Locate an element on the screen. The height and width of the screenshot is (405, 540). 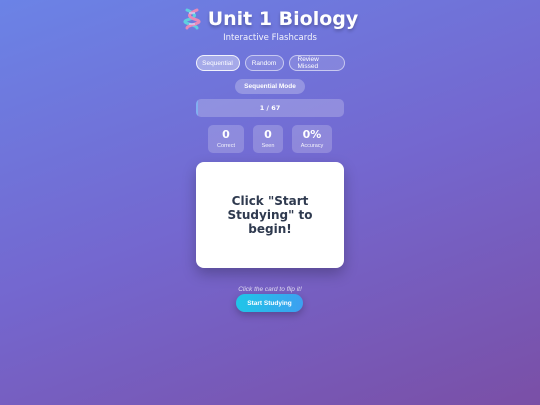
stat-correct: 0 Correct is located at coordinates (226, 139).